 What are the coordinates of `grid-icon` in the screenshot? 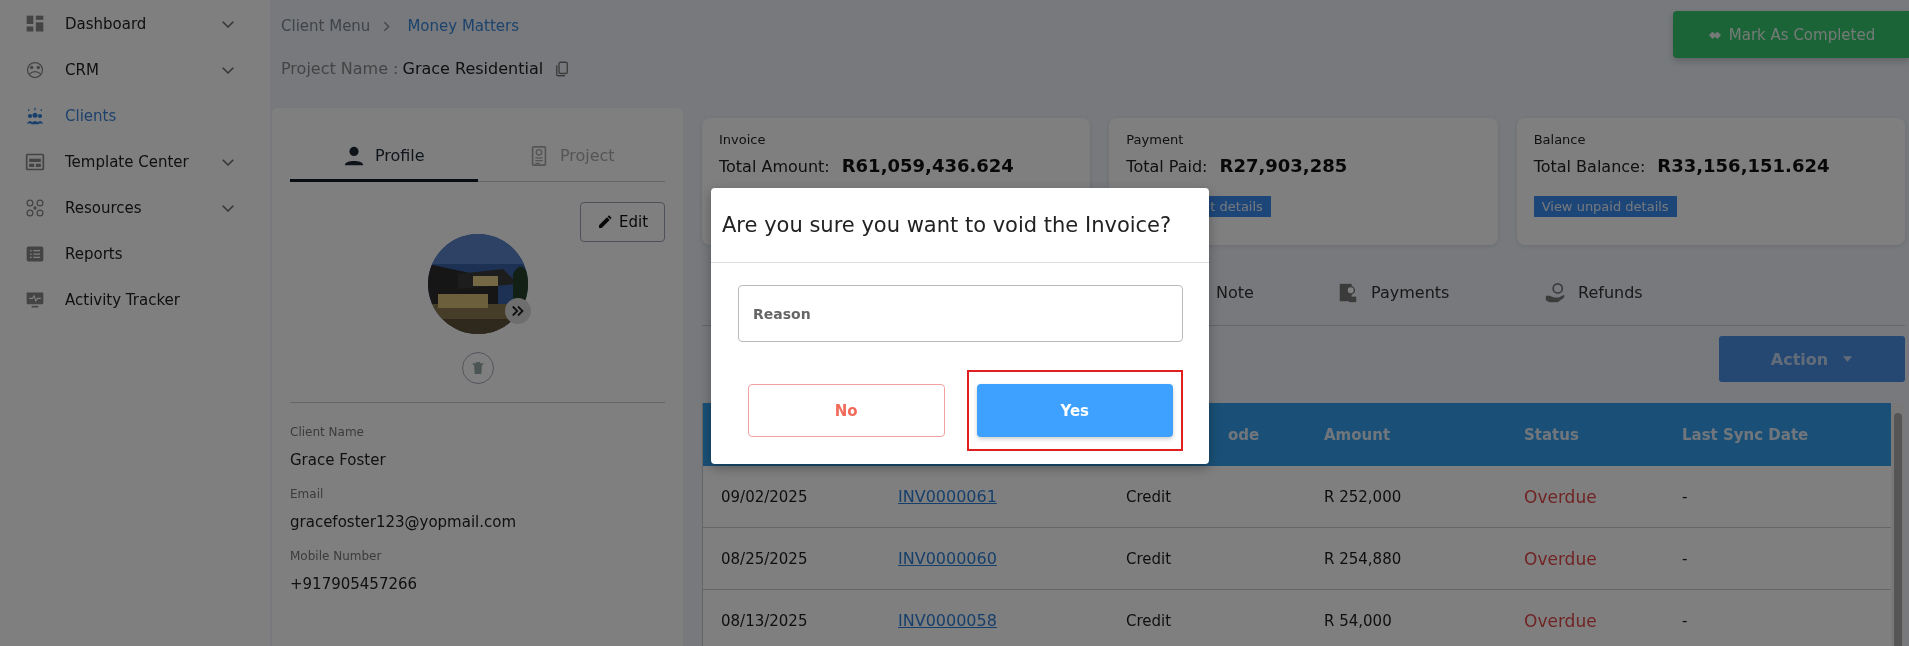 It's located at (35, 24).